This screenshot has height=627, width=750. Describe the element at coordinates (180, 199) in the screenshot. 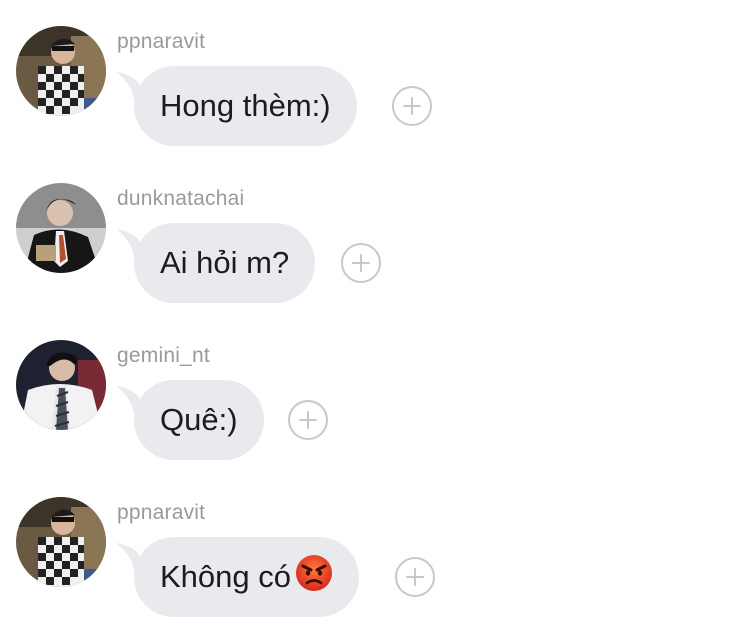

I see `message-username: dunknatachai` at that location.